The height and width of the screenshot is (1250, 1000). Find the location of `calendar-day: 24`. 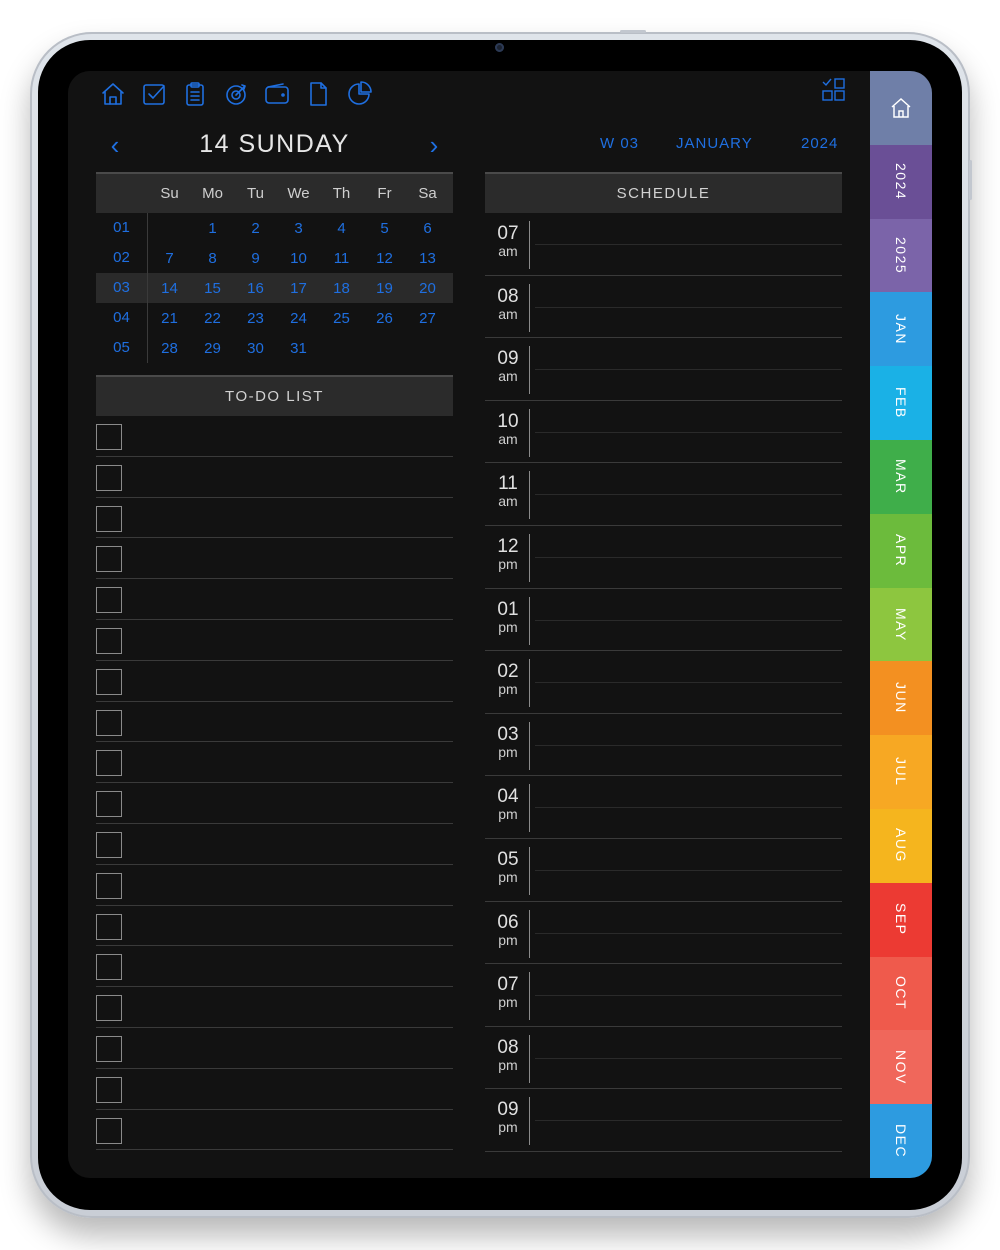

calendar-day: 24 is located at coordinates (298, 318).